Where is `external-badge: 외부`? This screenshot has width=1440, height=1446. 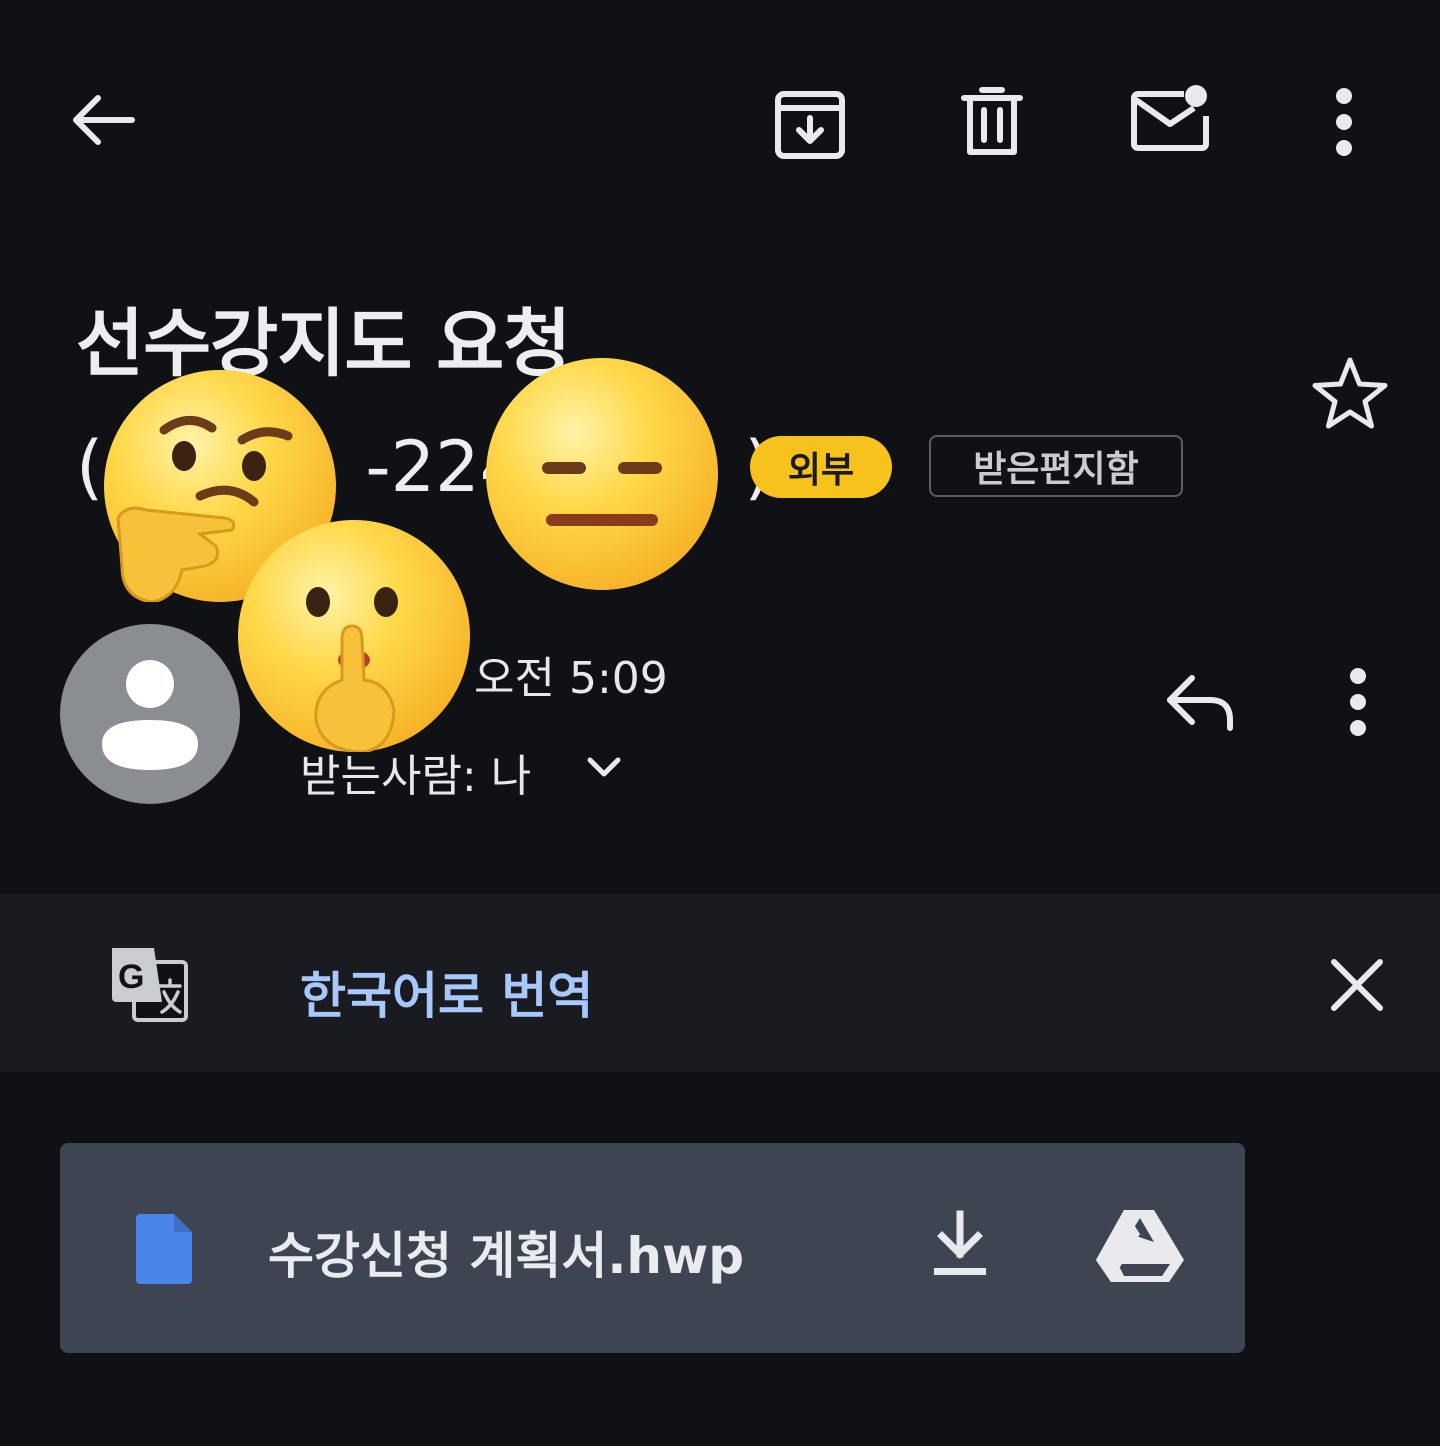 external-badge: 외부 is located at coordinates (821, 467).